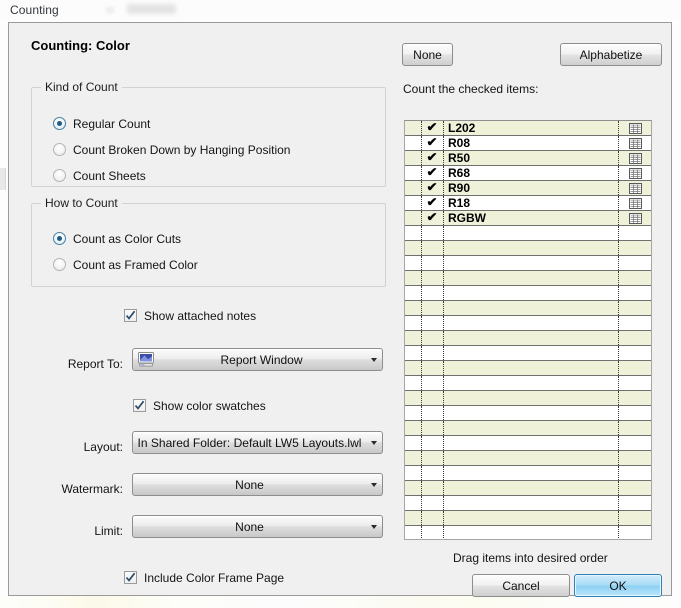 This screenshot has width=681, height=608. Describe the element at coordinates (528, 158) in the screenshot. I see `list-item: ✔ R50` at that location.